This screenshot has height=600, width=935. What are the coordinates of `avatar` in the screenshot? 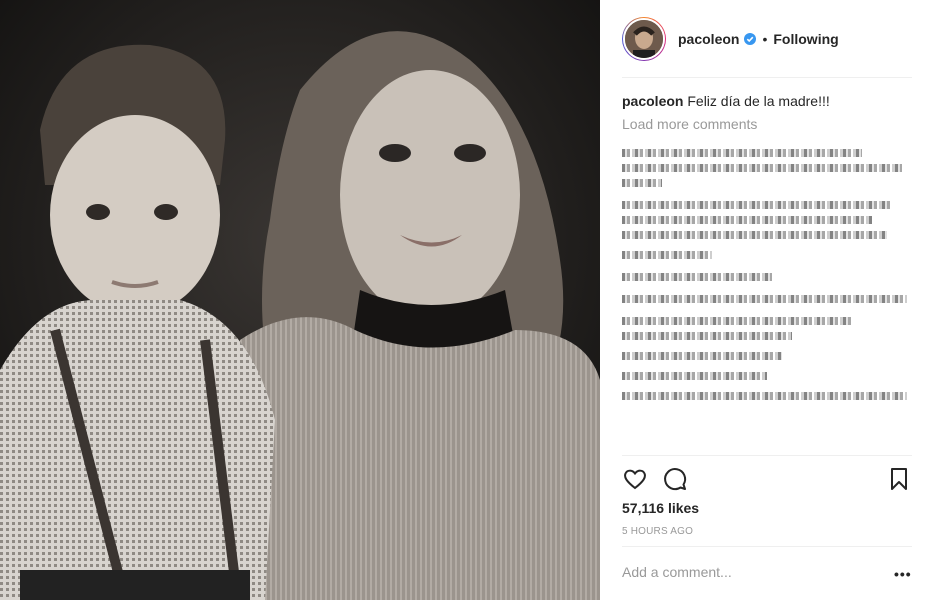 It's located at (644, 39).